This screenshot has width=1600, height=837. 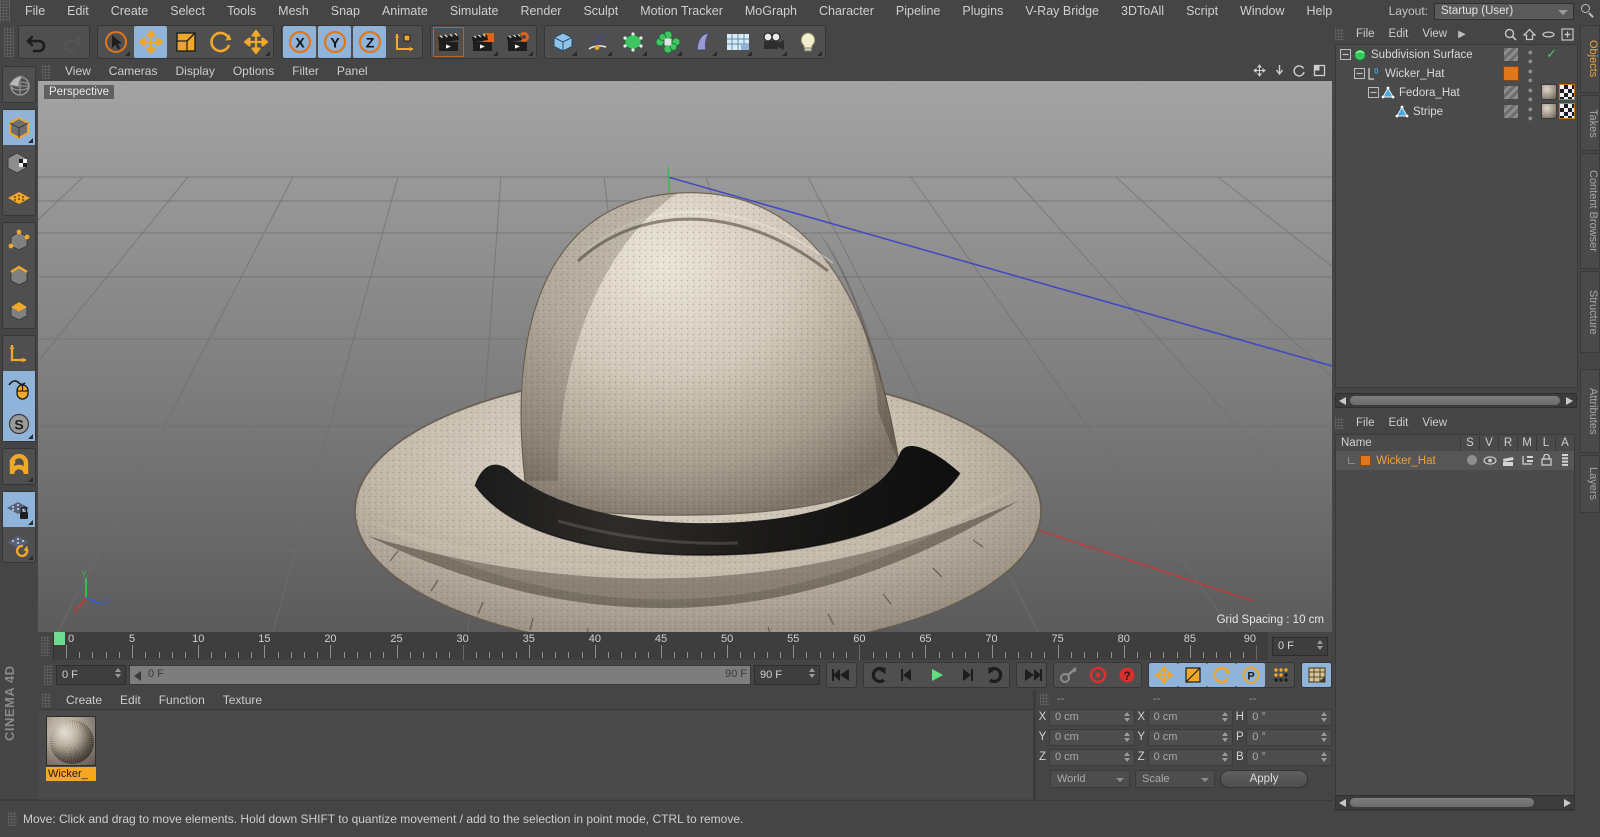 What do you see at coordinates (1339, 423) in the screenshot?
I see `layer-manager-grip` at bounding box center [1339, 423].